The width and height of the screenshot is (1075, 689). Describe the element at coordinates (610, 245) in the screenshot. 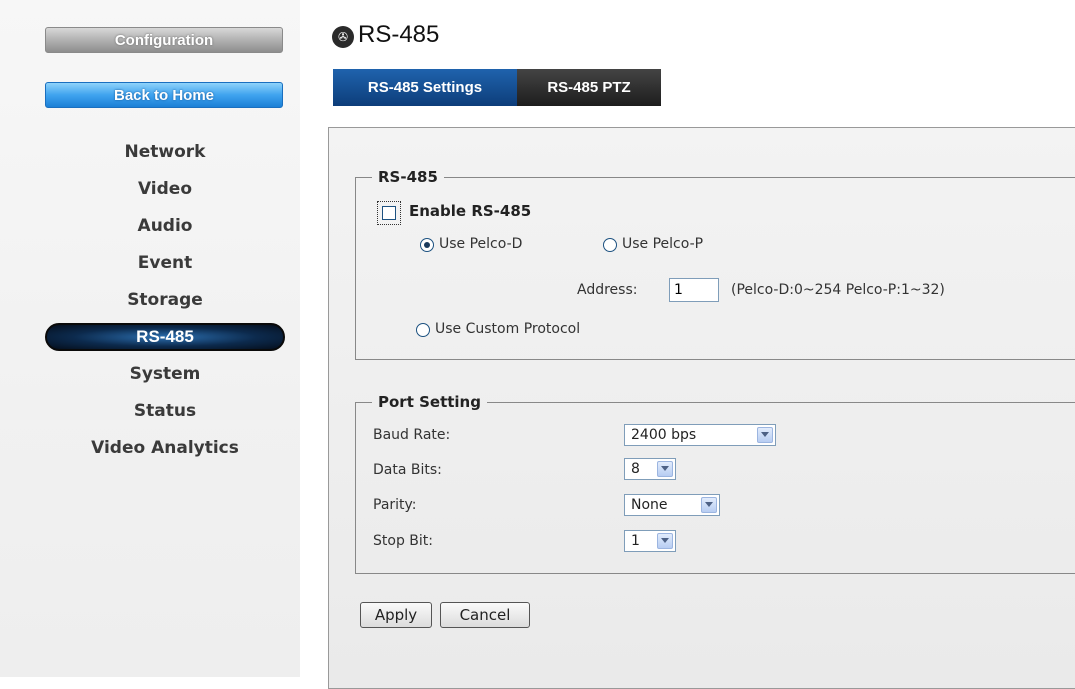

I see `pelco-p-radio` at that location.